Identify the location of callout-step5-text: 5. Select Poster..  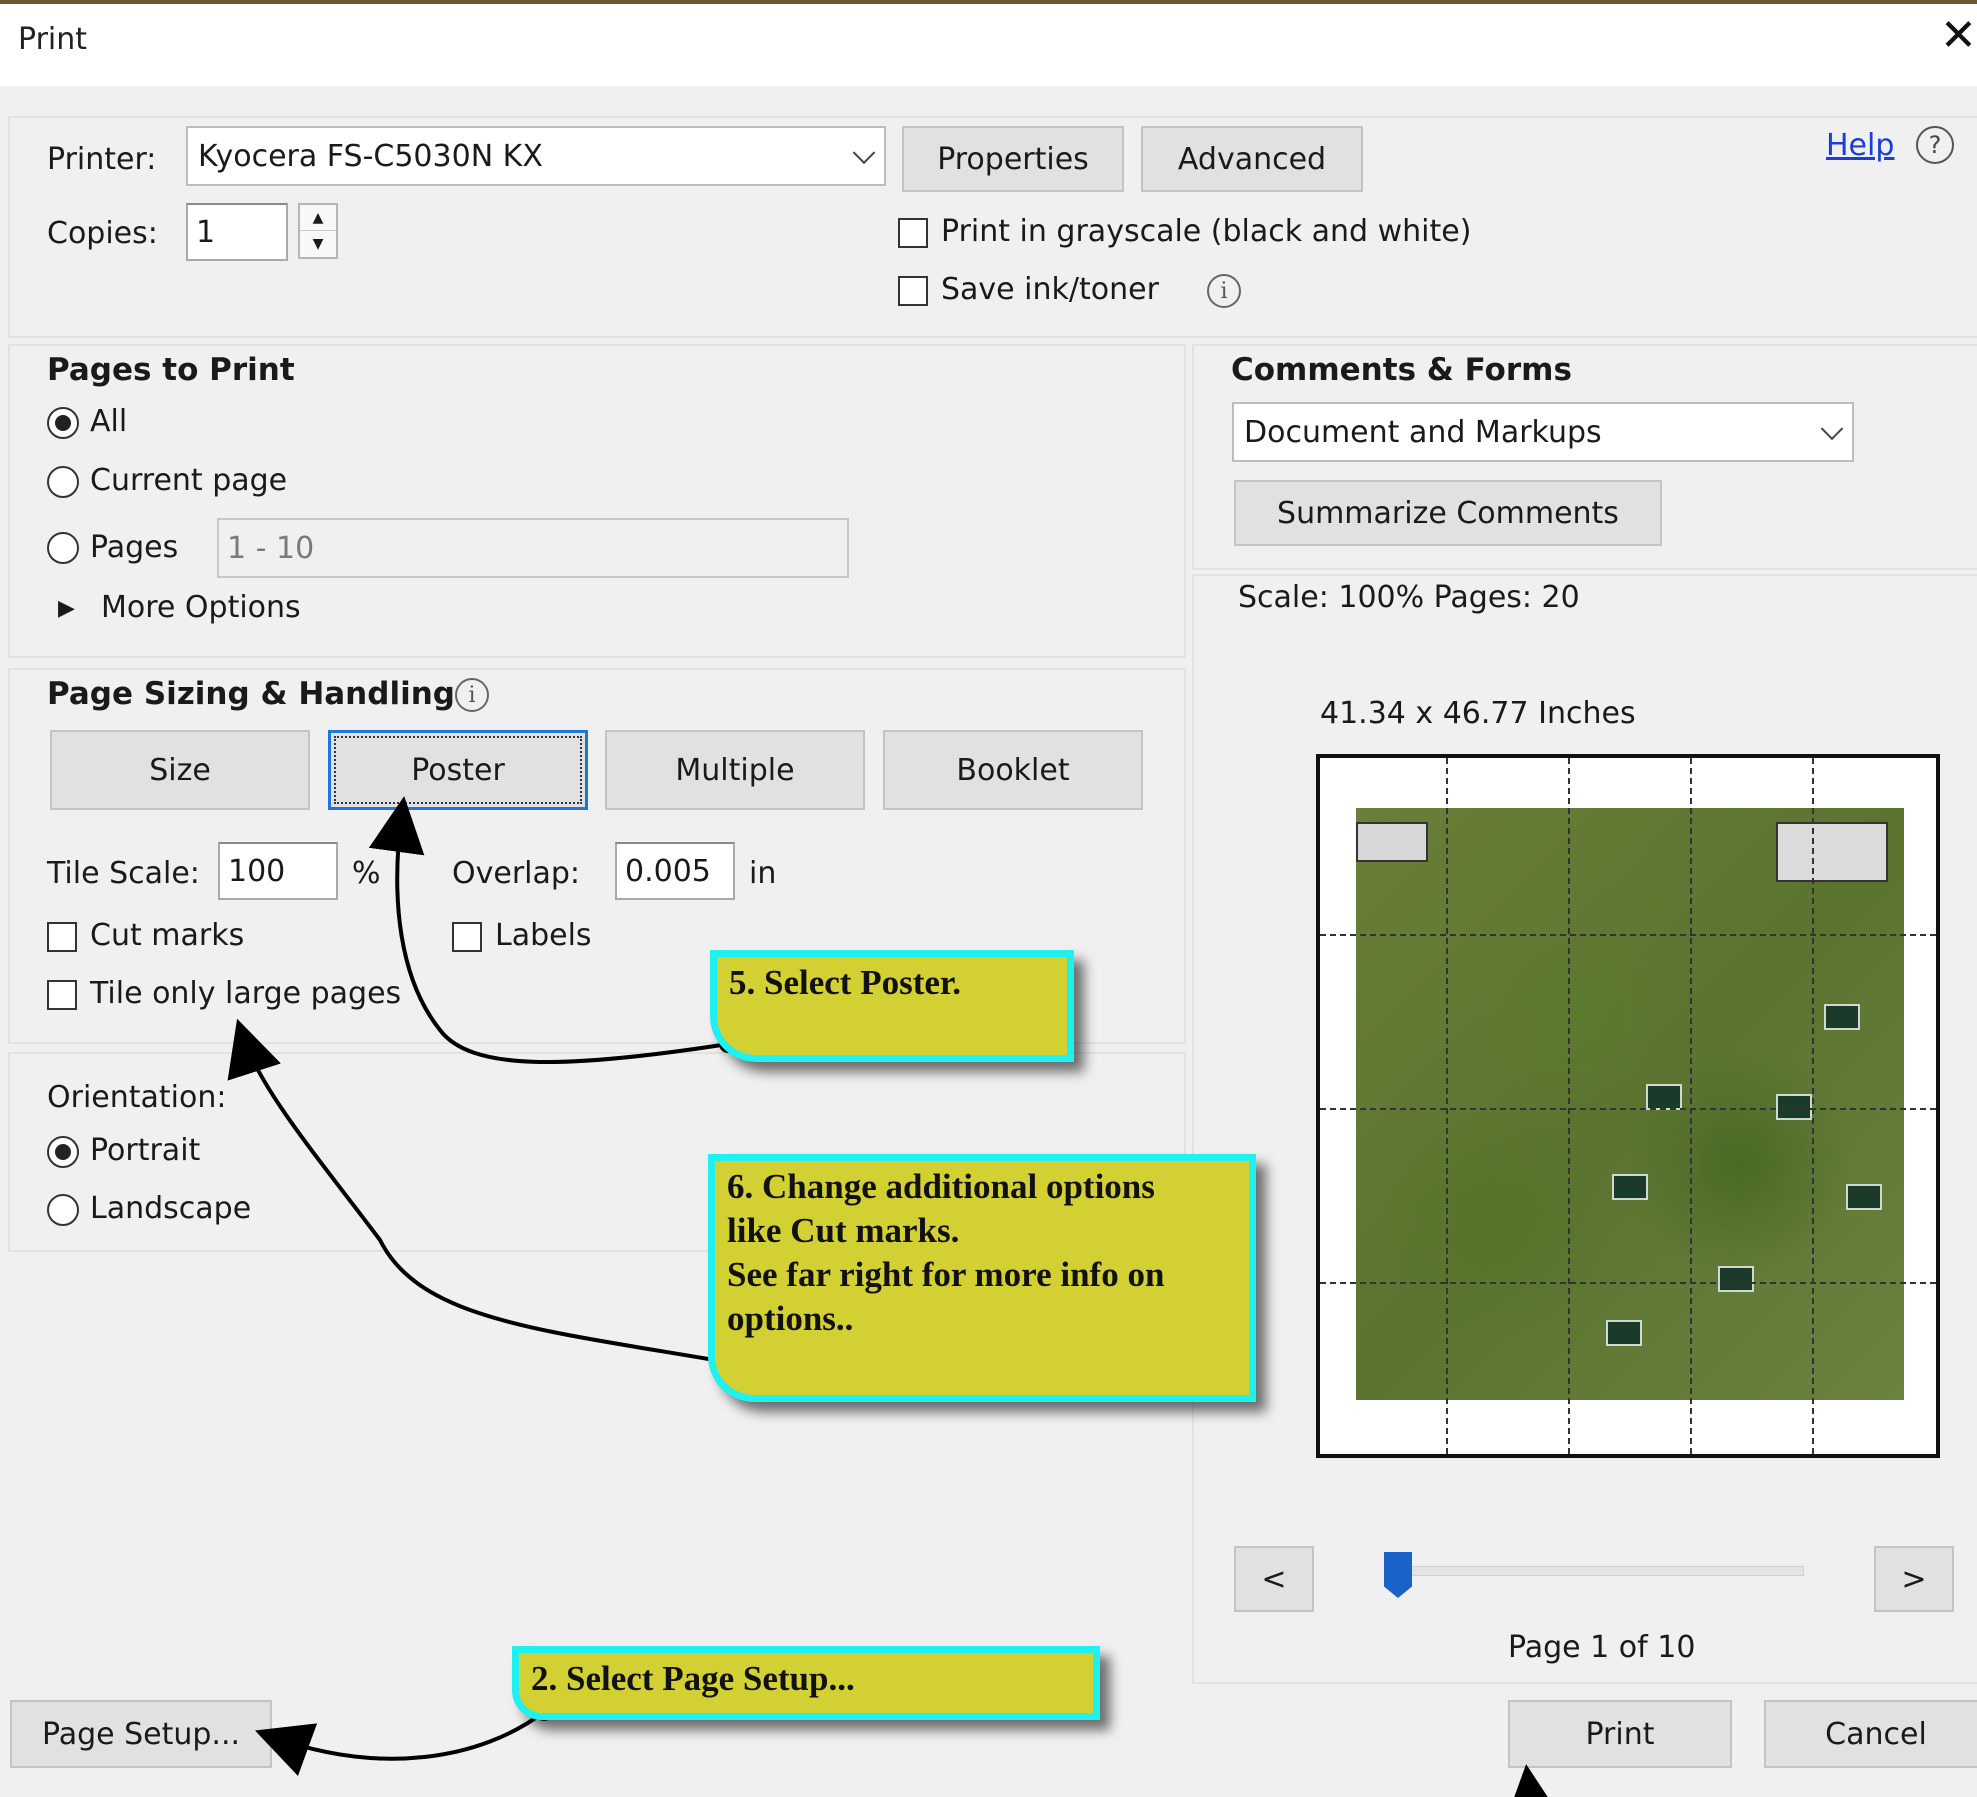
(845, 982).